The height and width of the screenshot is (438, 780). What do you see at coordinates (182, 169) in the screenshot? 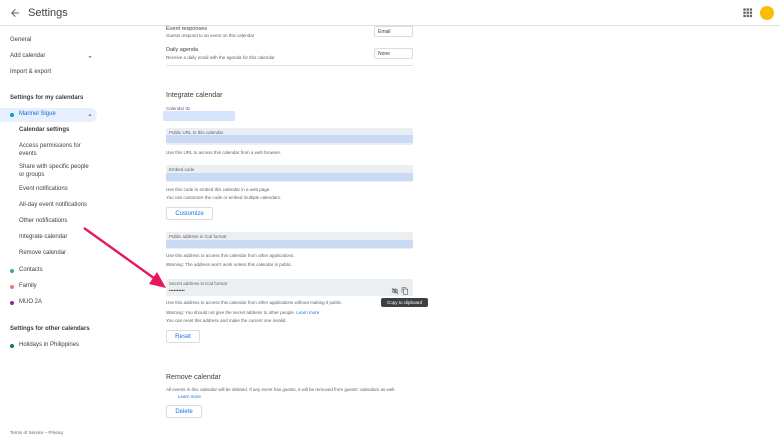
I see `embed-code-label: Embed code` at bounding box center [182, 169].